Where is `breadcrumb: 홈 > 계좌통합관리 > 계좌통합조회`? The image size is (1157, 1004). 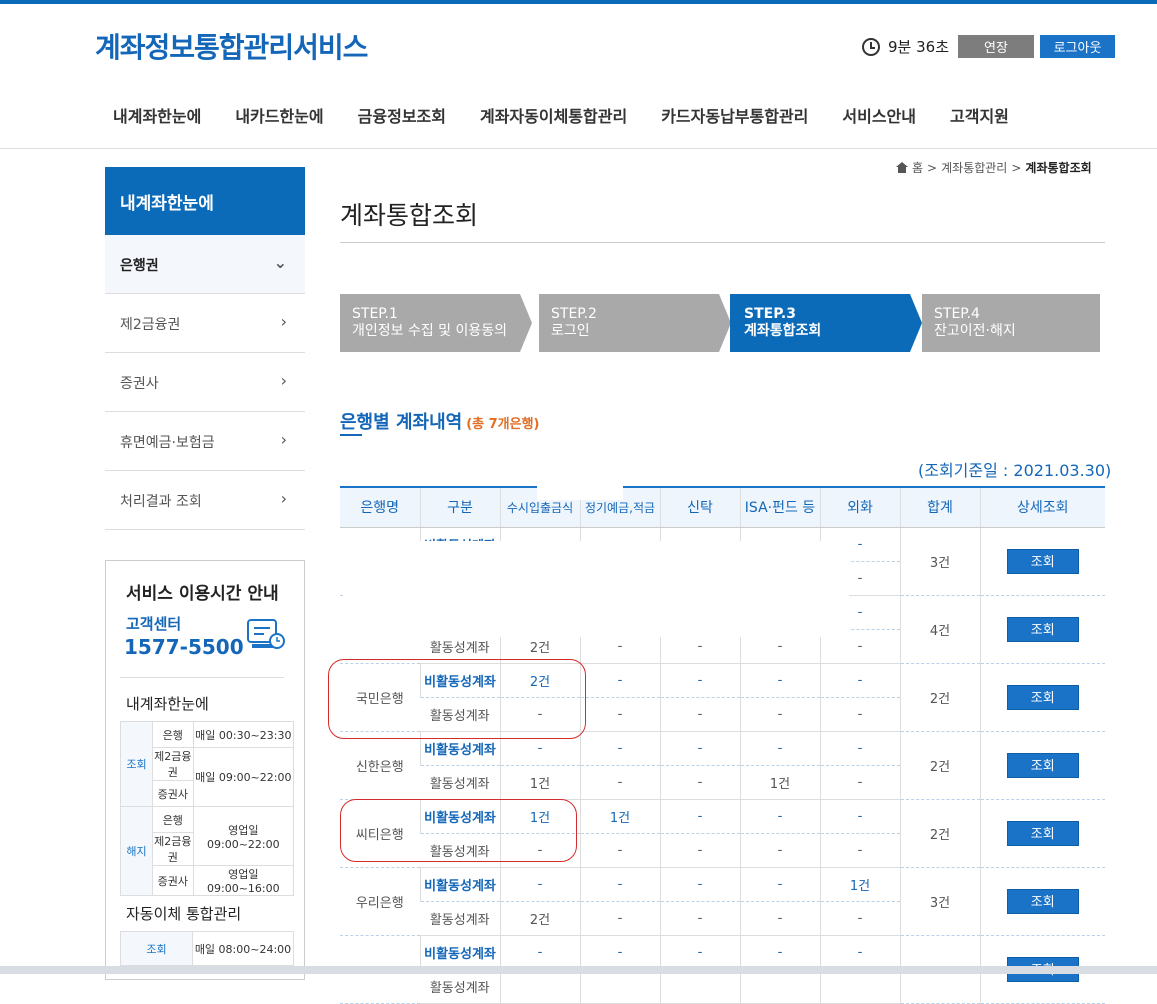 breadcrumb: 홈 > 계좌통합관리 > 계좌통합조회 is located at coordinates (994, 167).